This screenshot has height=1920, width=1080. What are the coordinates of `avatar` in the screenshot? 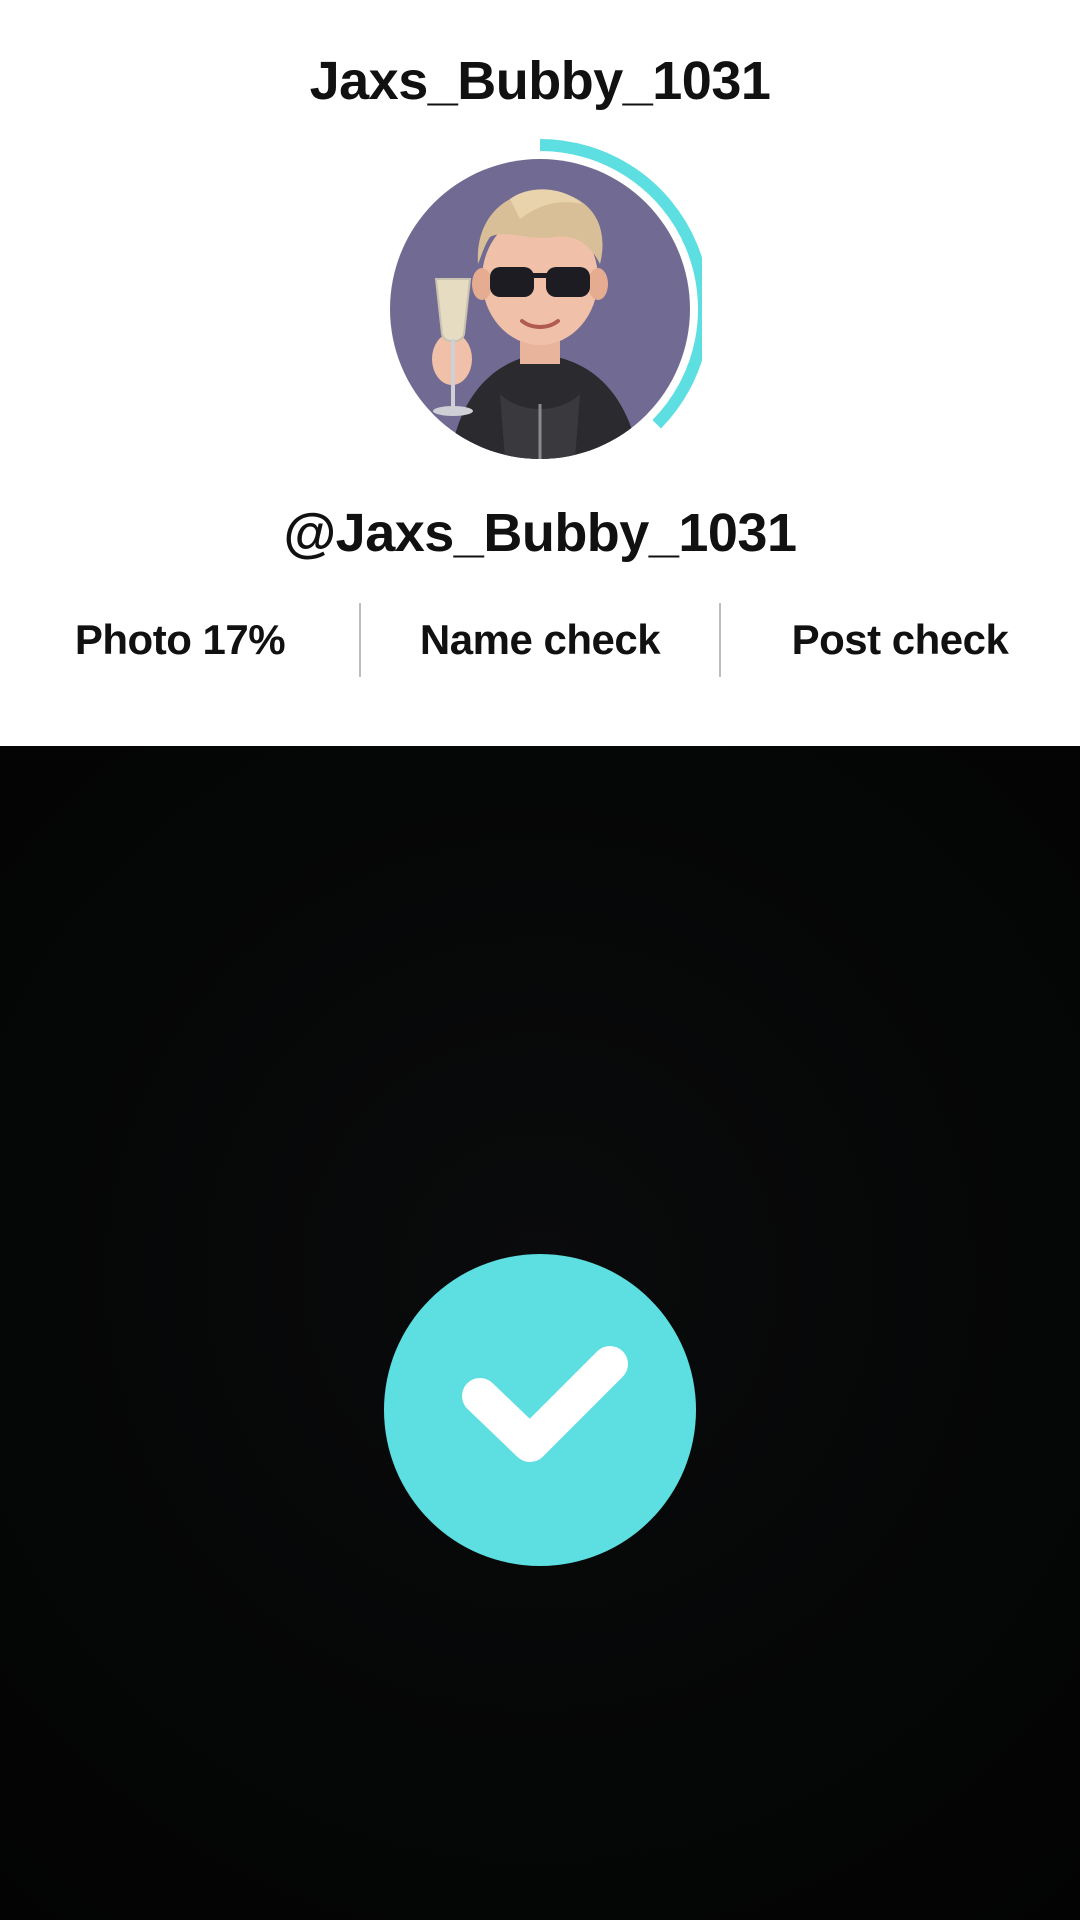 It's located at (540, 309).